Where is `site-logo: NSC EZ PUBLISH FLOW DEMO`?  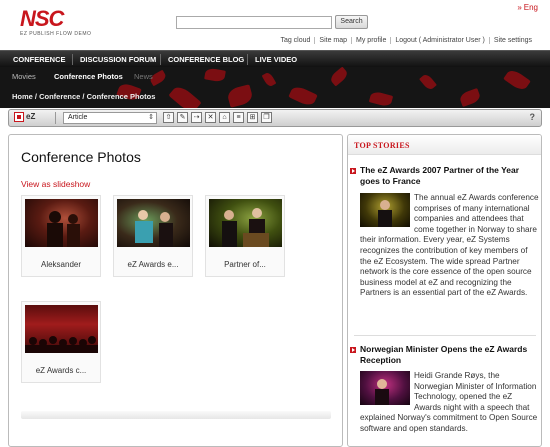 site-logo: NSC EZ PUBLISH FLOW DEMO is located at coordinates (56, 22).